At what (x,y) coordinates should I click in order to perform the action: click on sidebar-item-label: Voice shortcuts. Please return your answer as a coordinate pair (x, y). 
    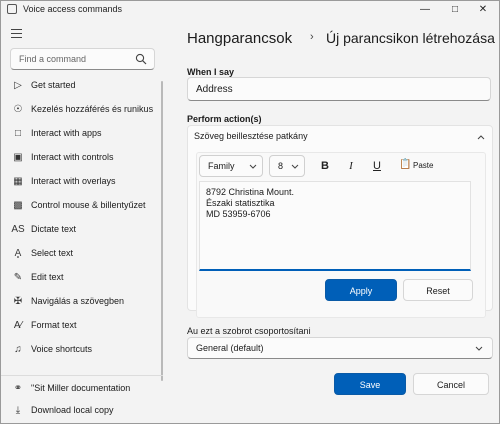
    Looking at the image, I should click on (62, 349).